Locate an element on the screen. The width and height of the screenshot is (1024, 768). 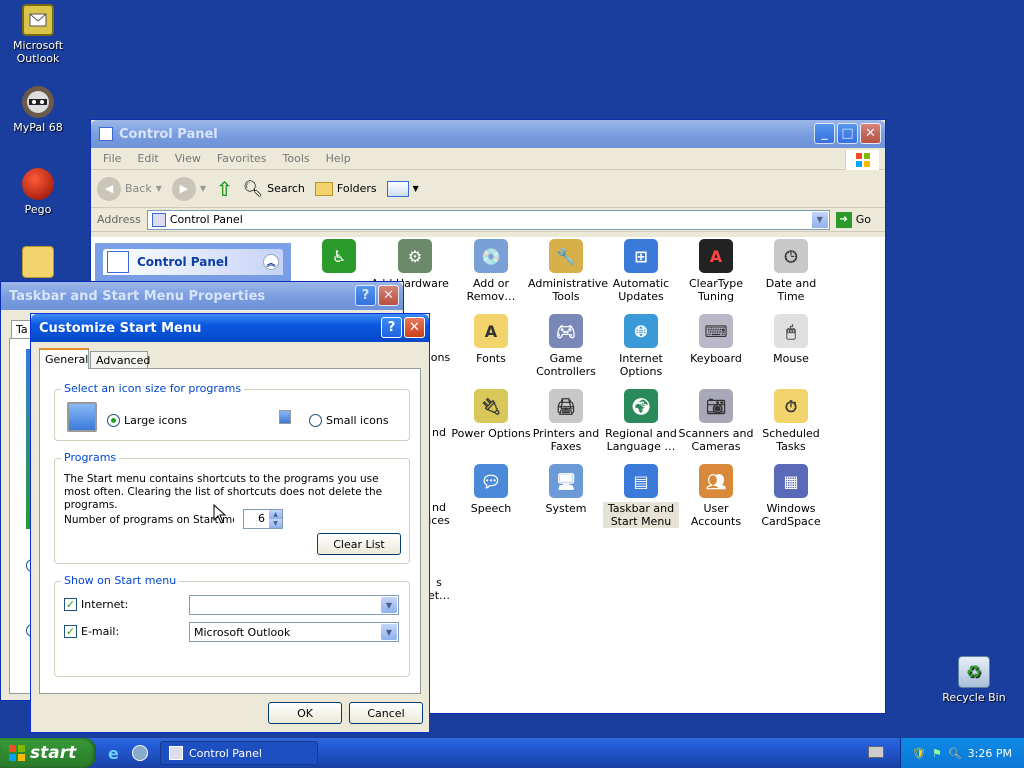
search-tray-icon: 🔍︎ is located at coordinates (955, 753).